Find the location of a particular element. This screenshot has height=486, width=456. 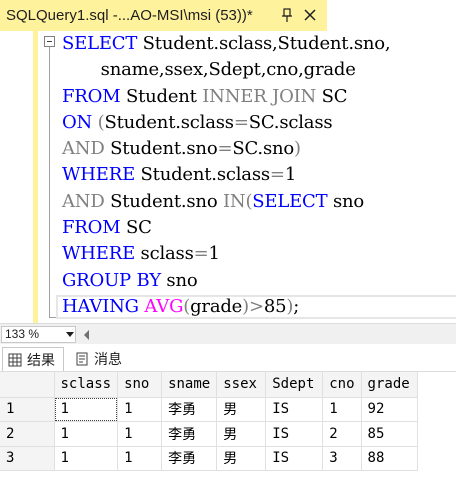

code-line: FROM Student INNER JOIN SC is located at coordinates (226, 97).